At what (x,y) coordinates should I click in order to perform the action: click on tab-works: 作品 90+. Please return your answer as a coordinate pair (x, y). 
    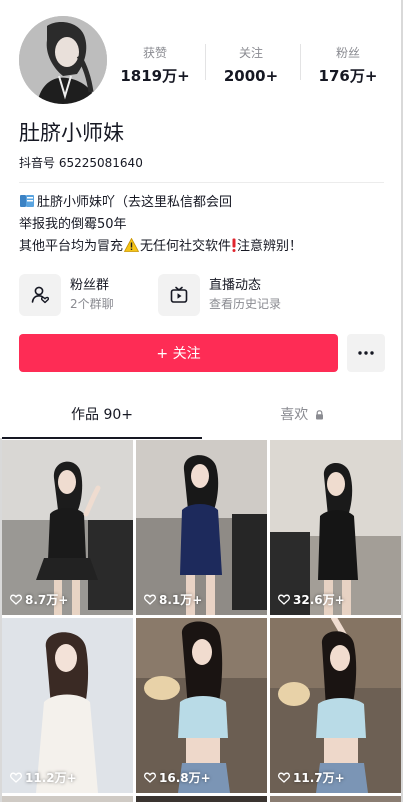
    Looking at the image, I should click on (102, 420).